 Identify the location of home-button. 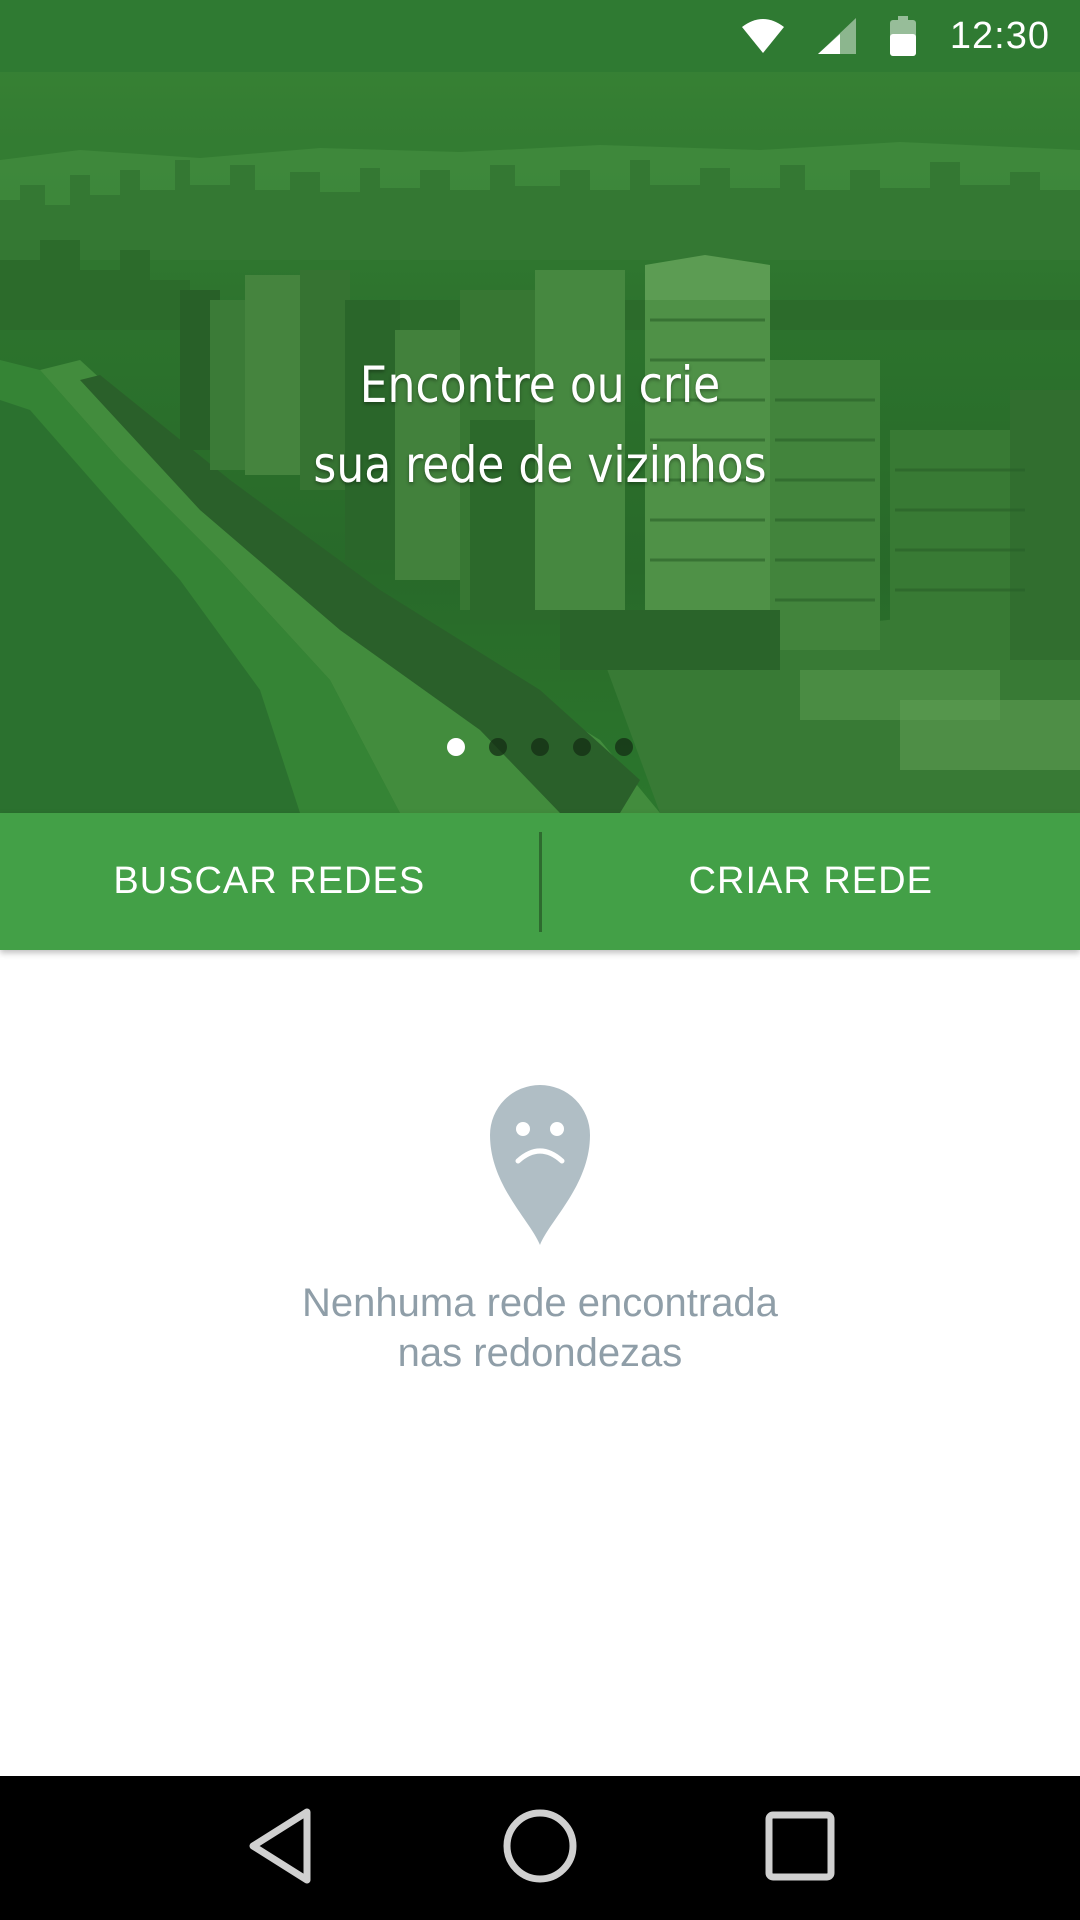
(540, 1848).